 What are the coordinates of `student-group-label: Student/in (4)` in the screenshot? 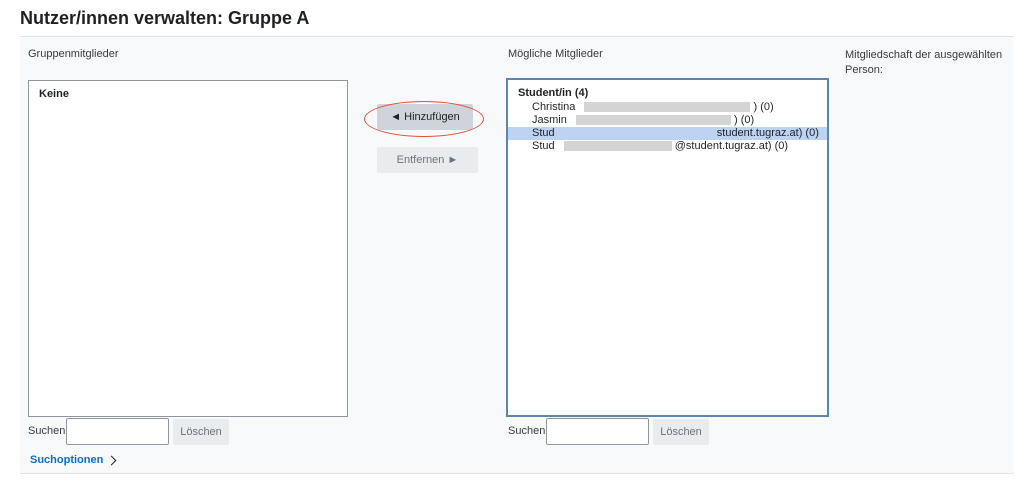 It's located at (553, 93).